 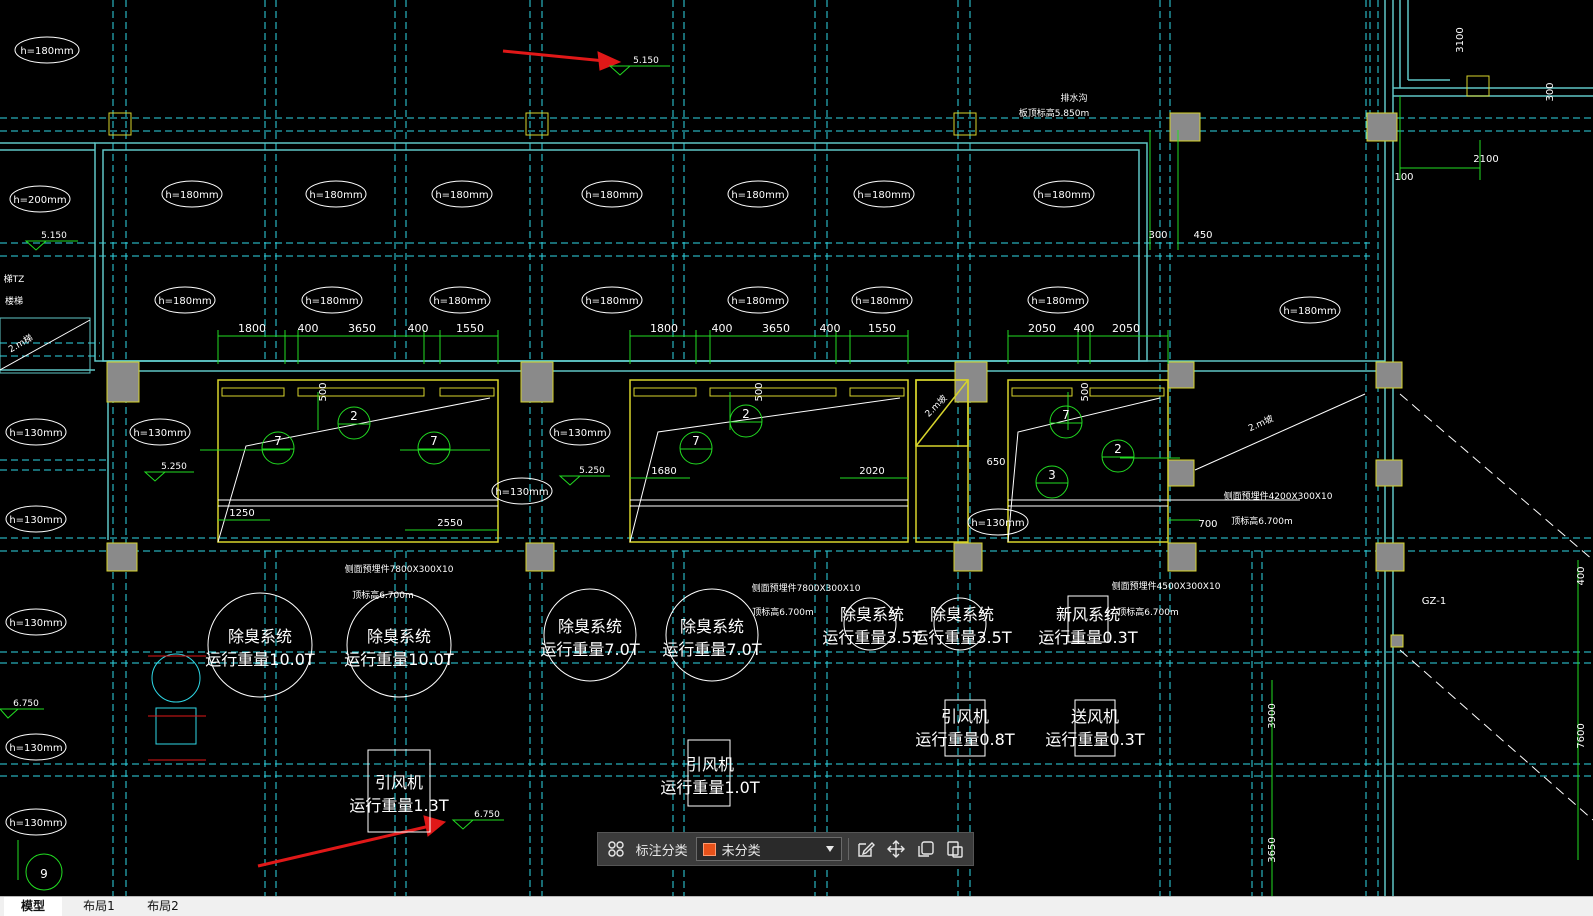 What do you see at coordinates (1202, 235) in the screenshot?
I see `dimension-value: 450` at bounding box center [1202, 235].